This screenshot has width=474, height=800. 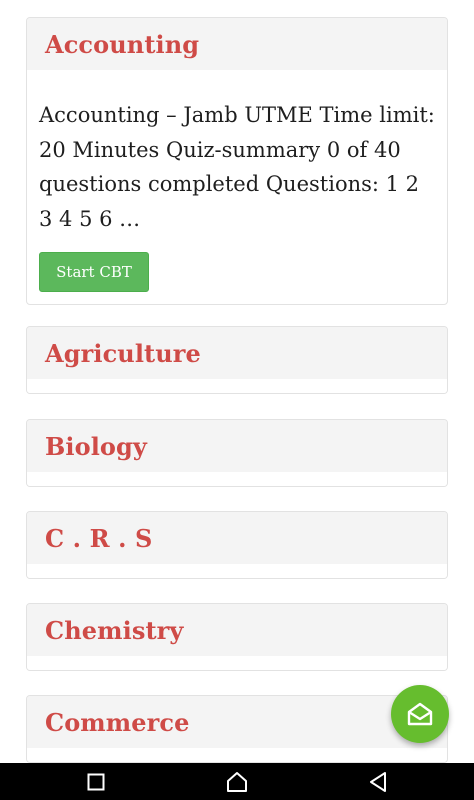 I want to click on accordion-title: Chemistry, so click(x=114, y=630).